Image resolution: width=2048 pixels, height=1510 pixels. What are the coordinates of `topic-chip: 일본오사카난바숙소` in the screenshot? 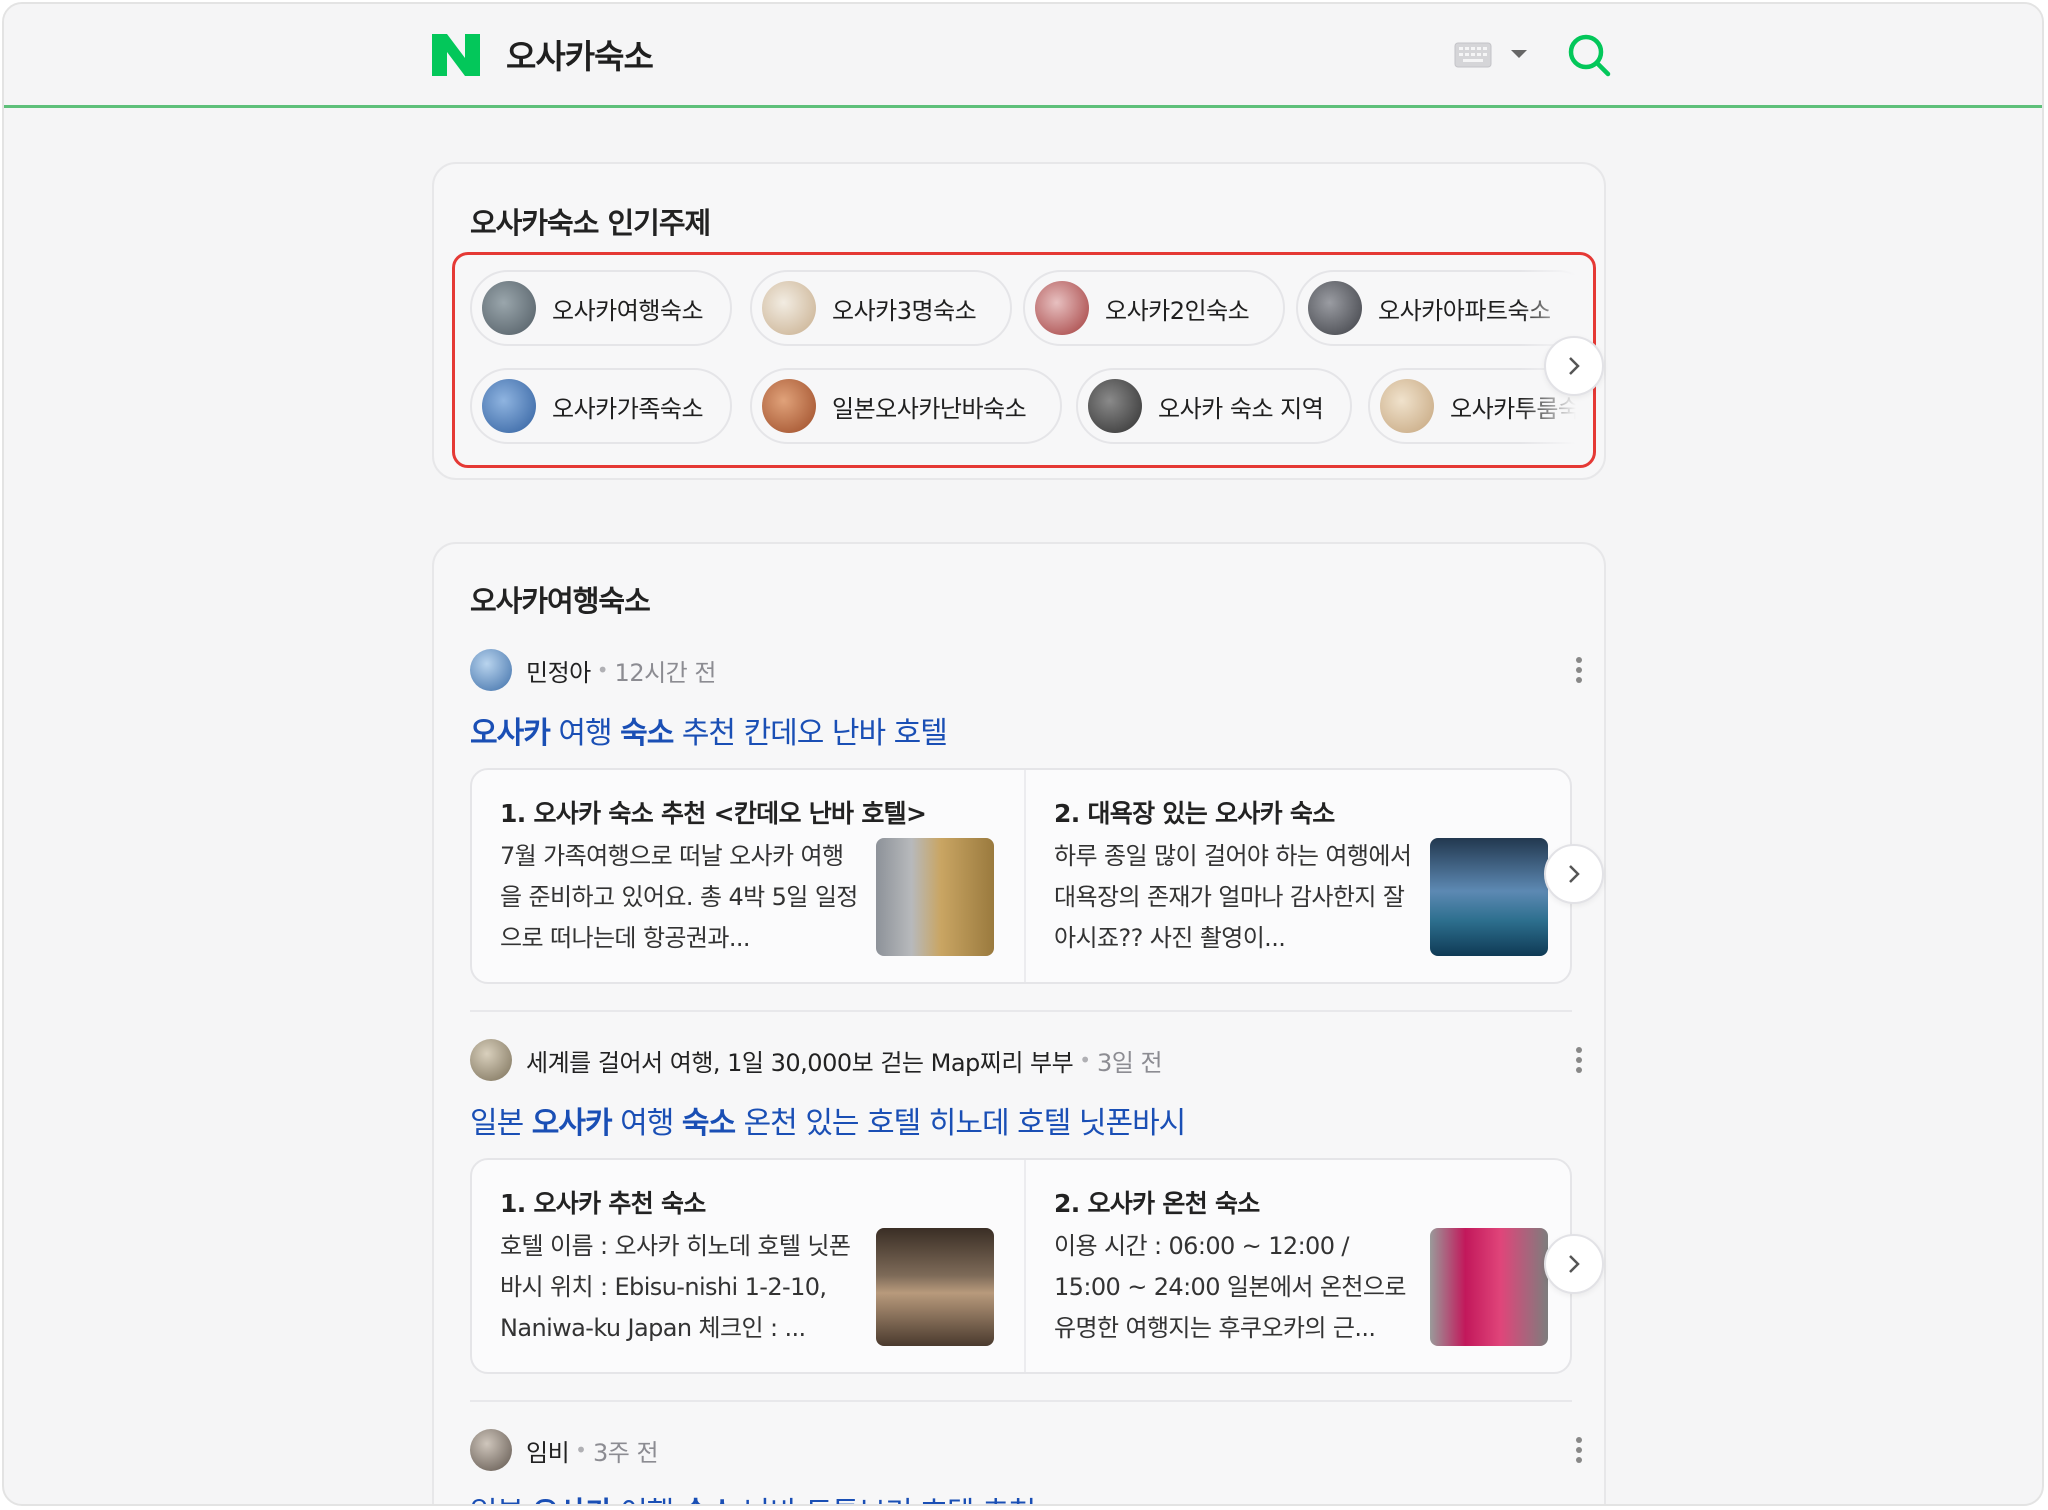 It's located at (906, 406).